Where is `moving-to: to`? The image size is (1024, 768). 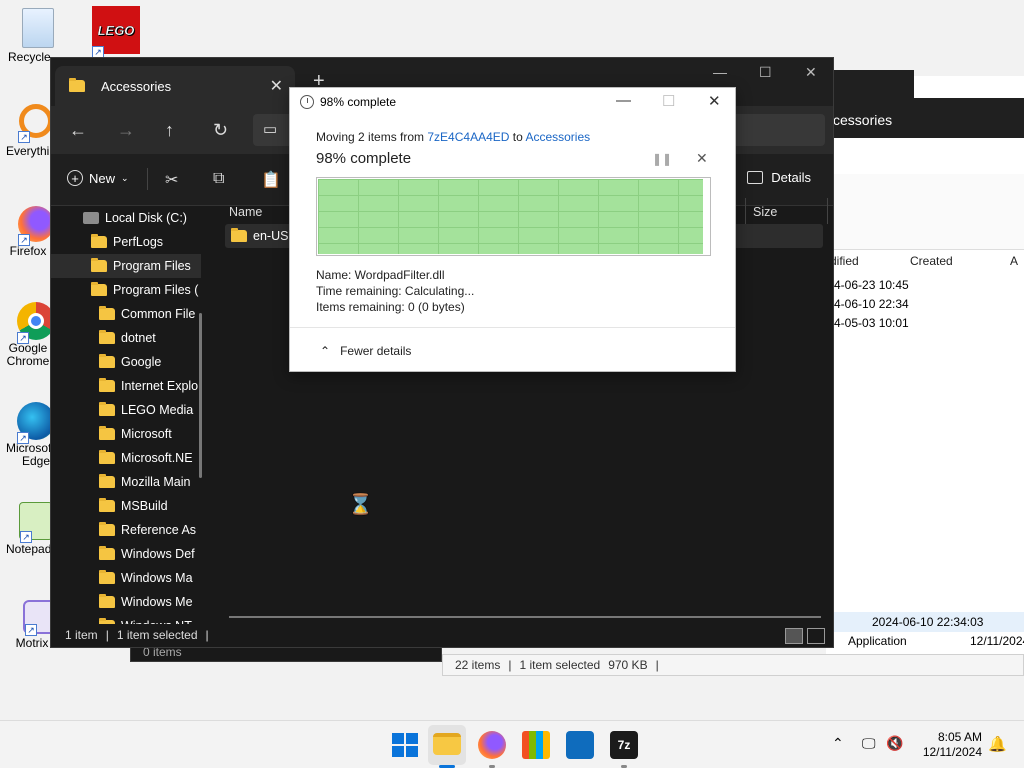
moving-to: to is located at coordinates (517, 137).